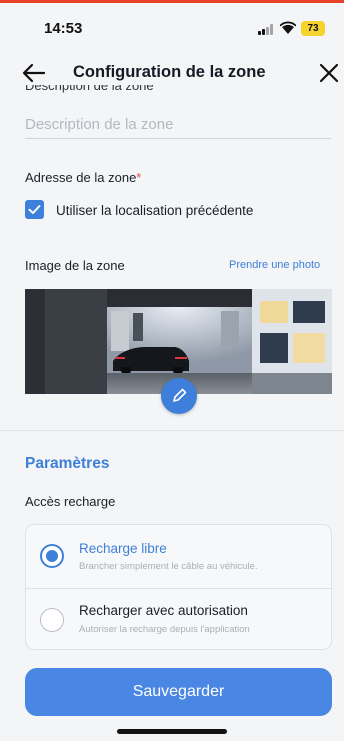 The height and width of the screenshot is (741, 344). Describe the element at coordinates (329, 73) in the screenshot. I see `close-icon` at that location.